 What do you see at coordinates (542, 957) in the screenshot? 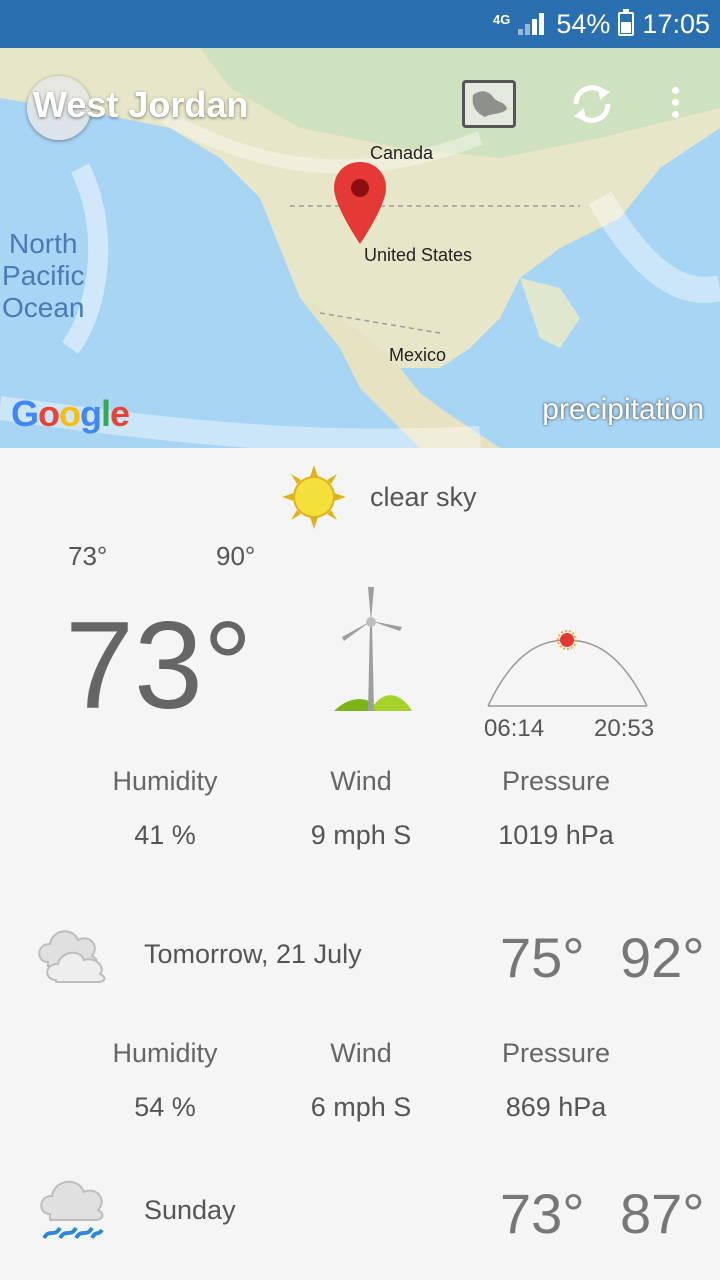
I see `forecast-low: 75°` at bounding box center [542, 957].